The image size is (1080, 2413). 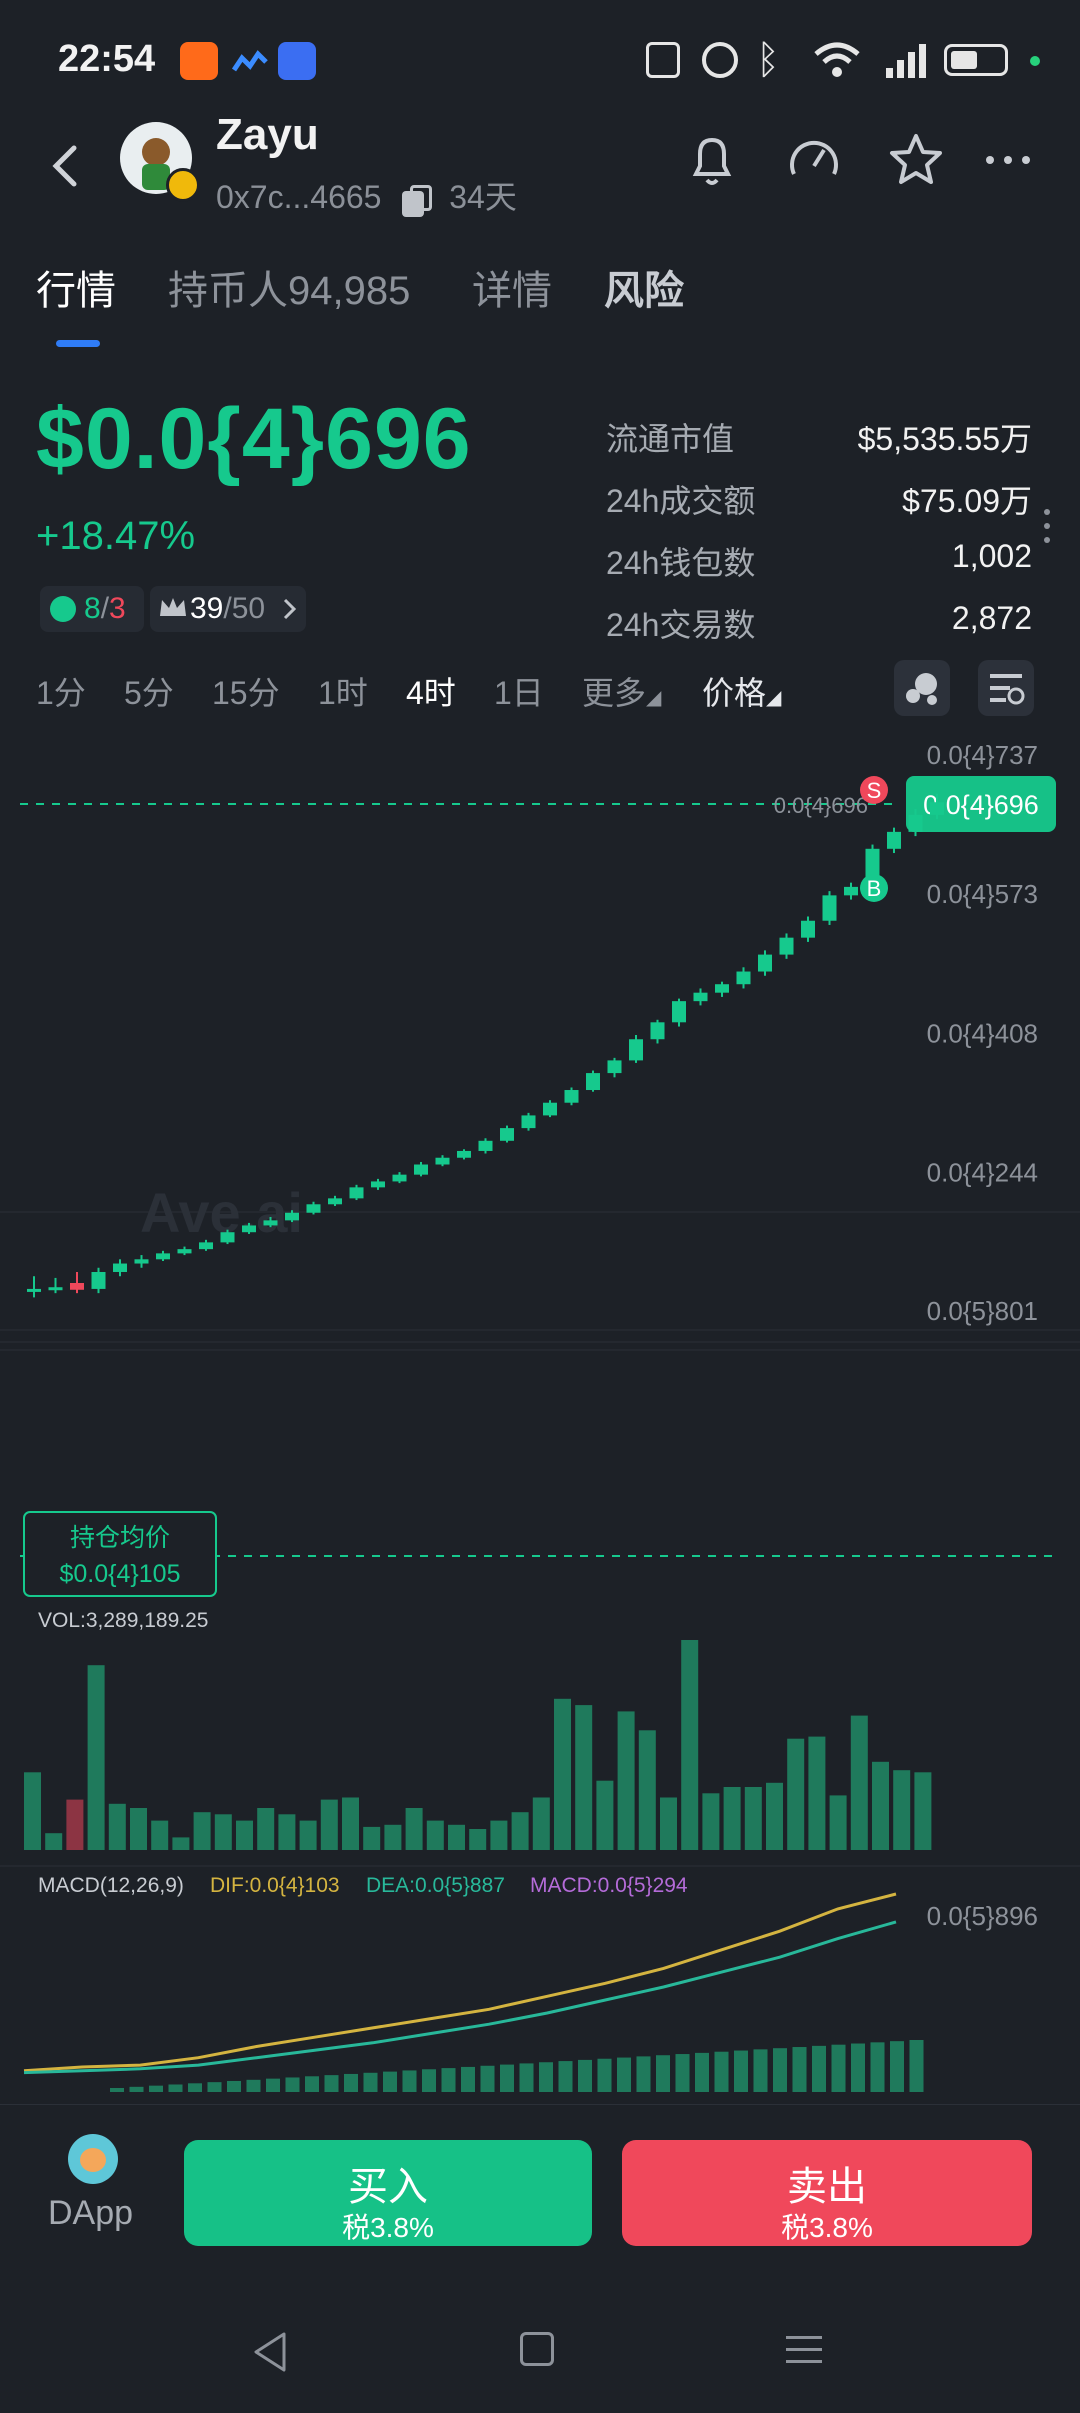 I want to click on side-menu-dots-icon, so click(x=1047, y=526).